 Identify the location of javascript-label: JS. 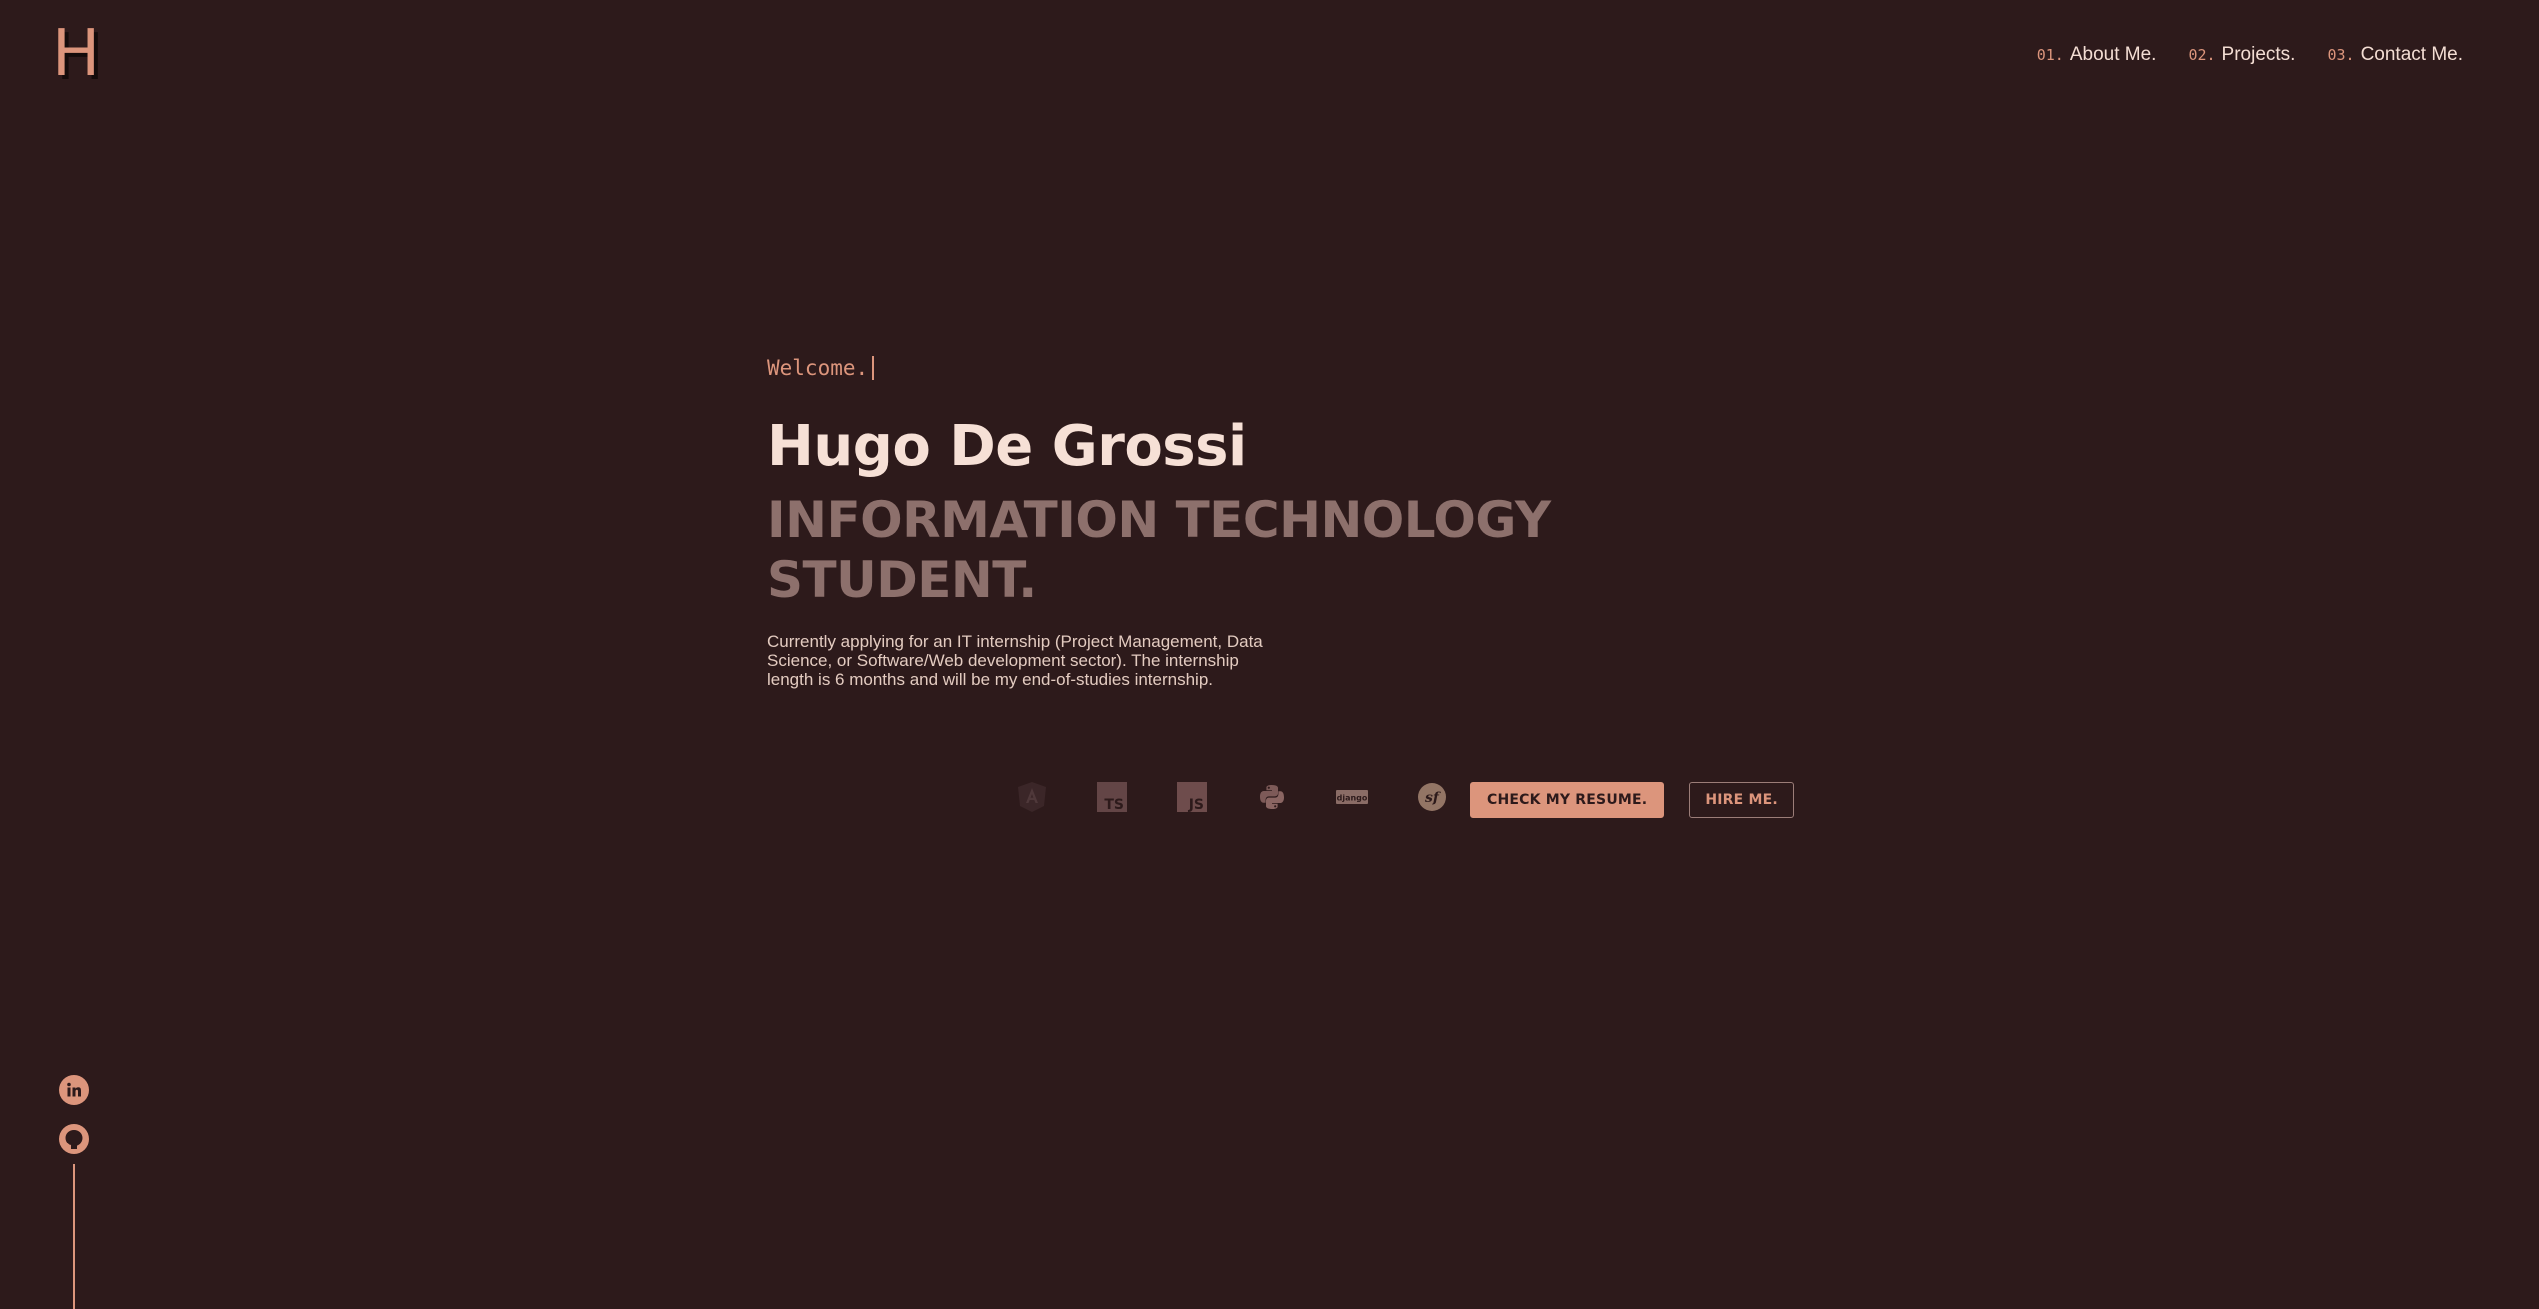
(1196, 804).